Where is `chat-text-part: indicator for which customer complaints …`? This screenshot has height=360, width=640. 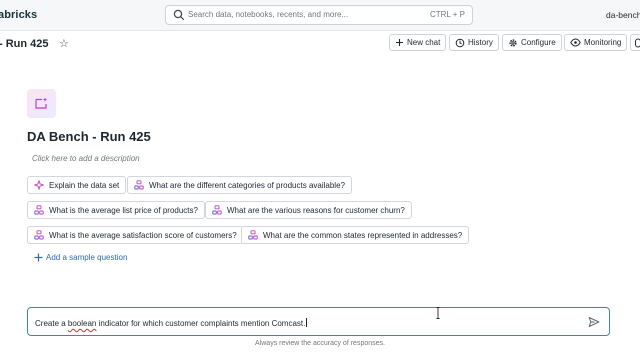 chat-text-part: indicator for which customer complaints … is located at coordinates (201, 323).